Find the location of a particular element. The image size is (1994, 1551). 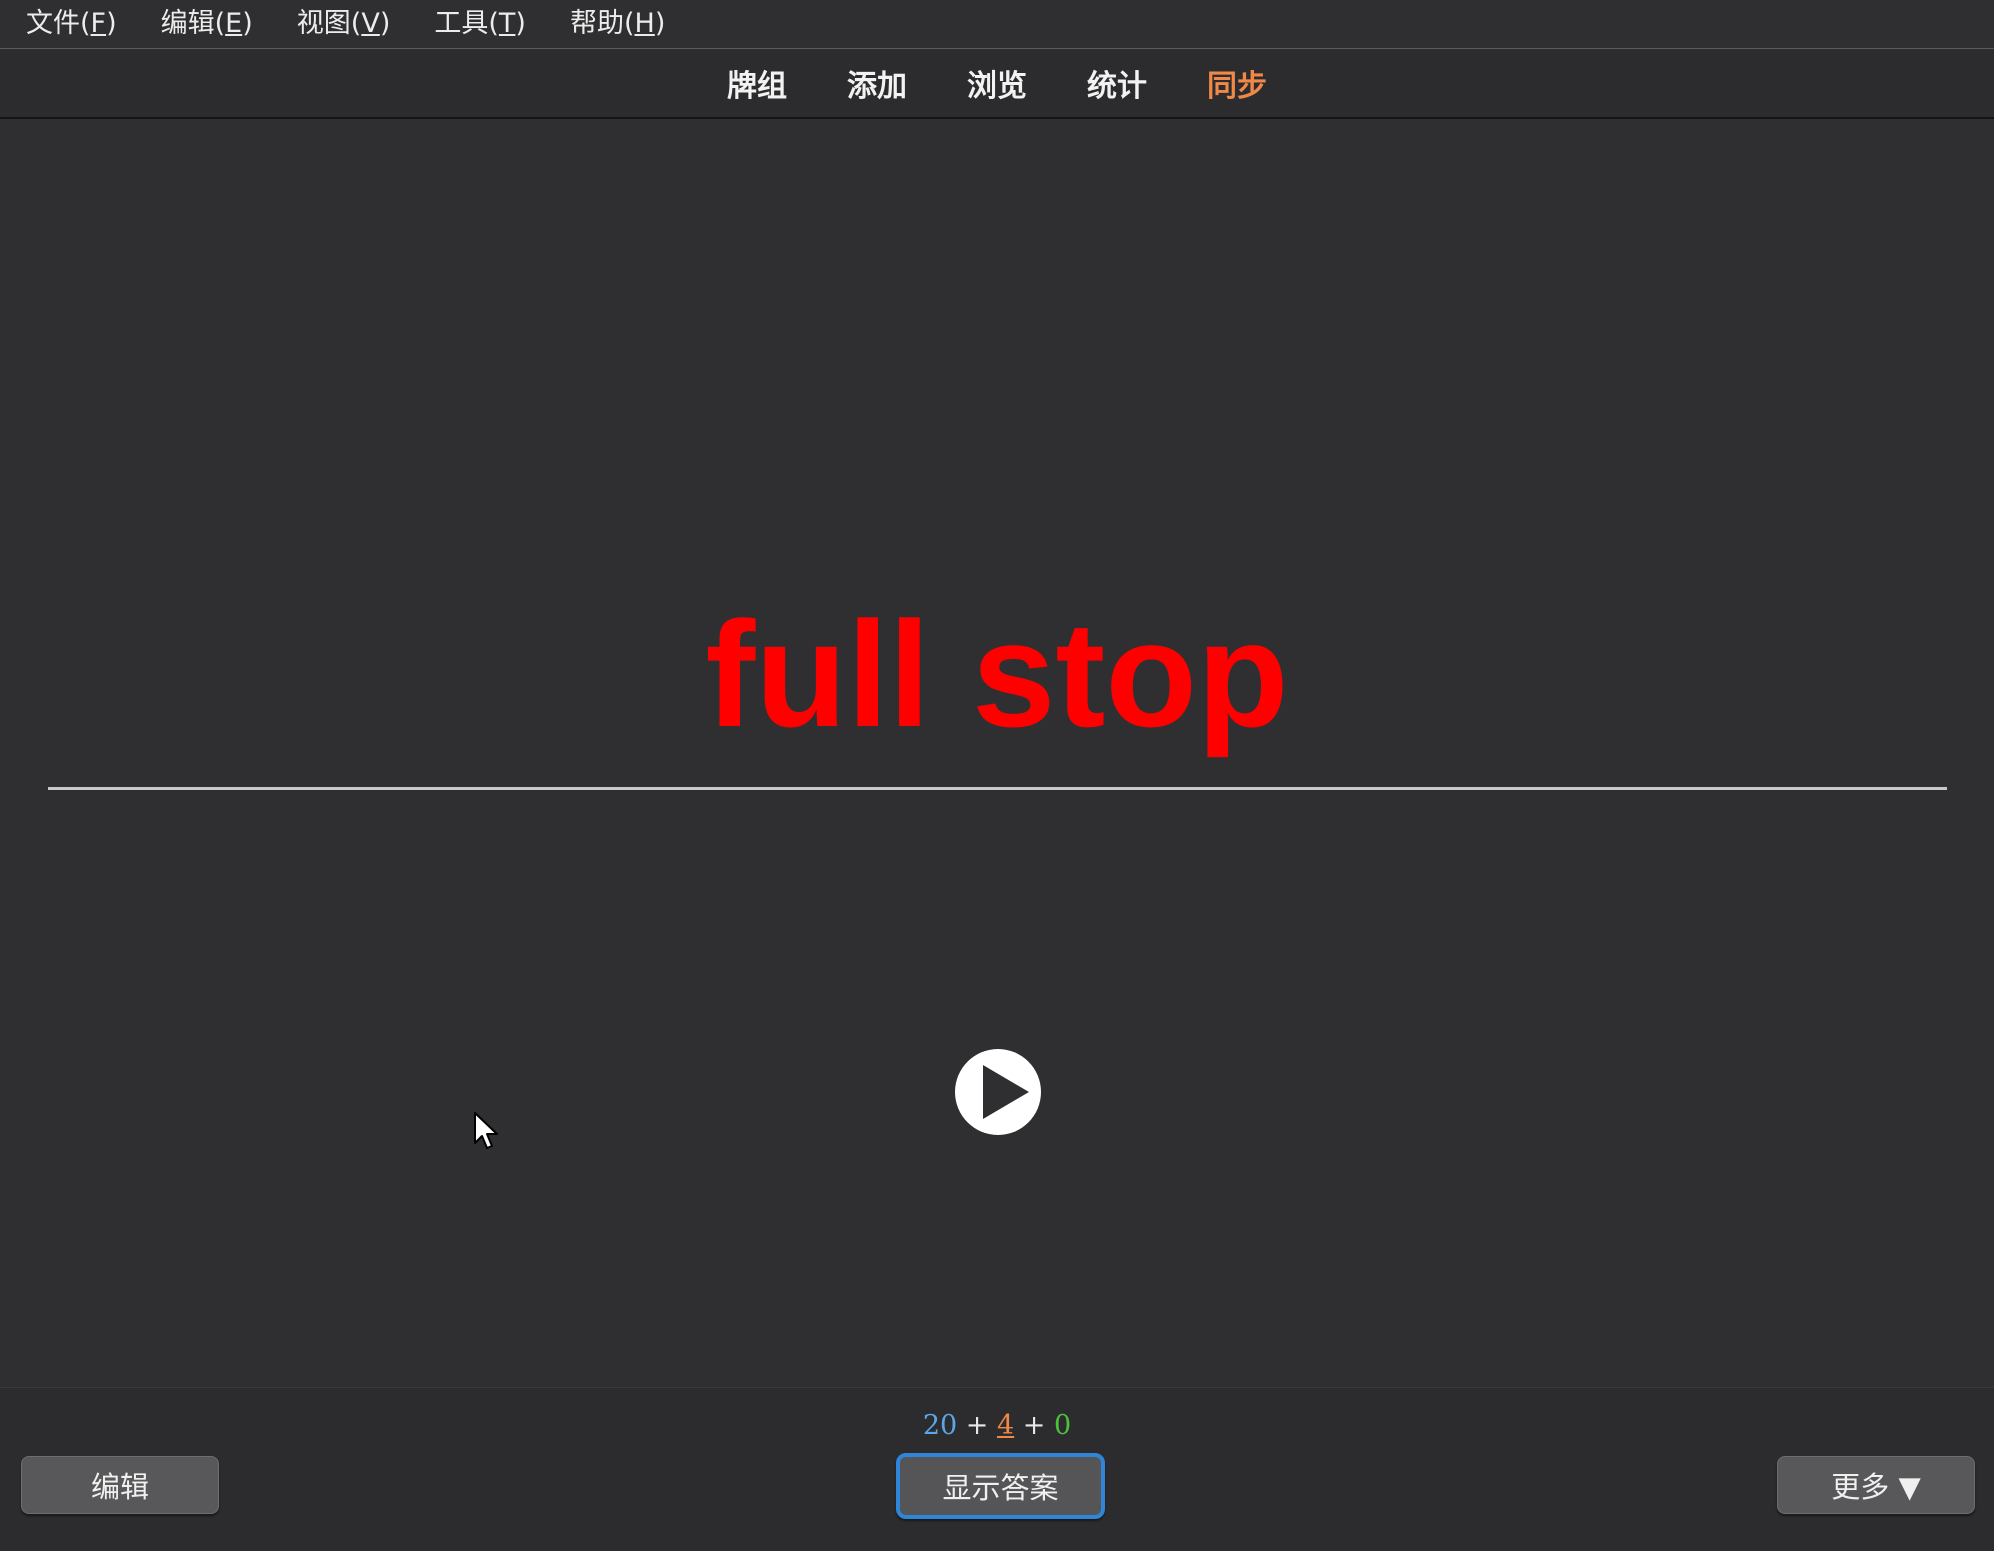

bottom-bar: 20 + 4 + 0 编辑 显示答案 更多 ▼ is located at coordinates (997, 1469).